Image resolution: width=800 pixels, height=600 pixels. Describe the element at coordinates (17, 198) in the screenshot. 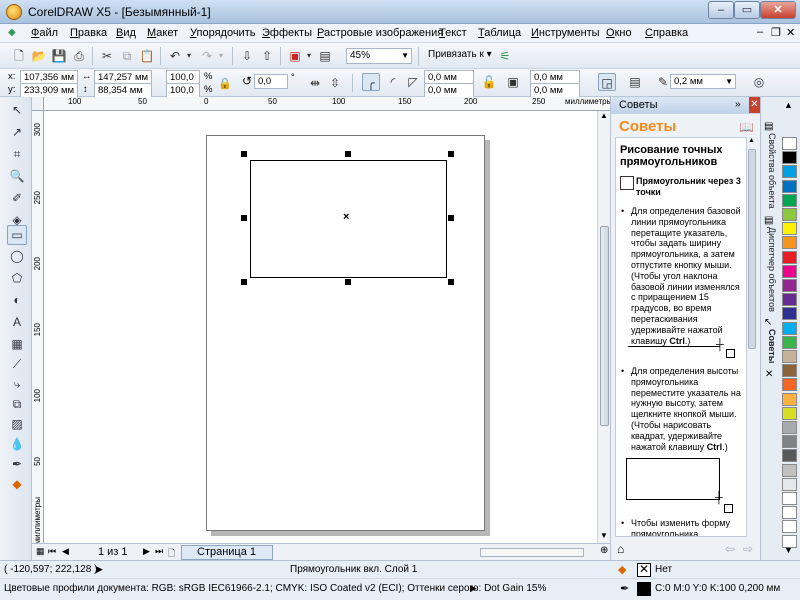

I see `freehand-tool-icon: ✐` at that location.